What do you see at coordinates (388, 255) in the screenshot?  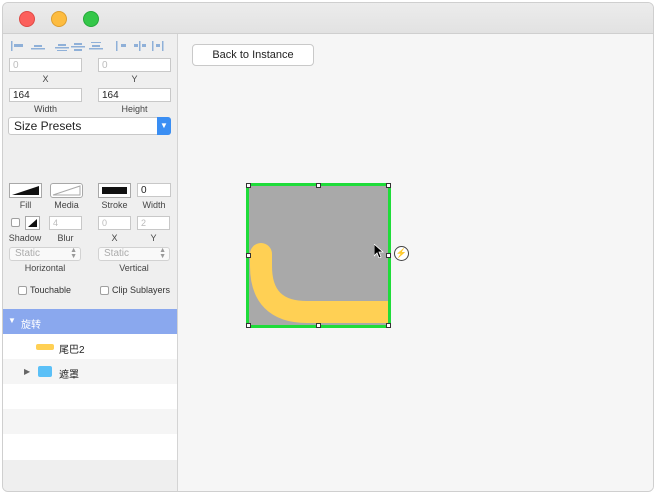 I see `resize-handle-right` at bounding box center [388, 255].